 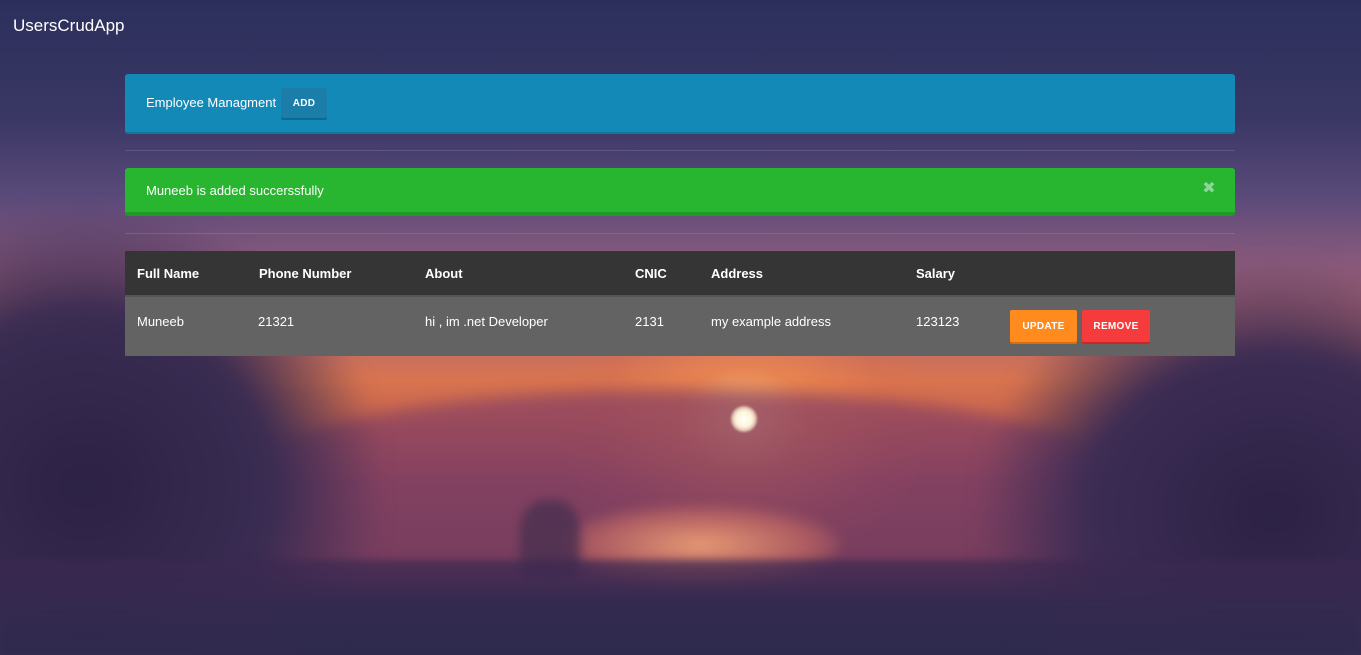 I want to click on app-brand: UsersCrudApp, so click(x=69, y=26).